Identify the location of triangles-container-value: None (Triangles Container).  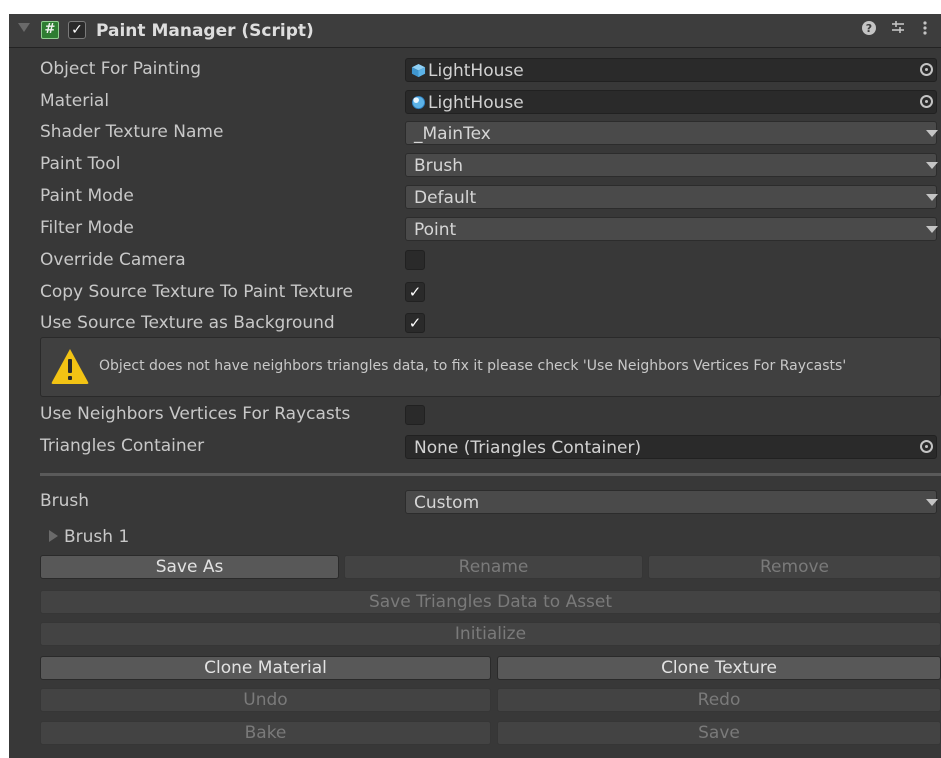
(528, 448).